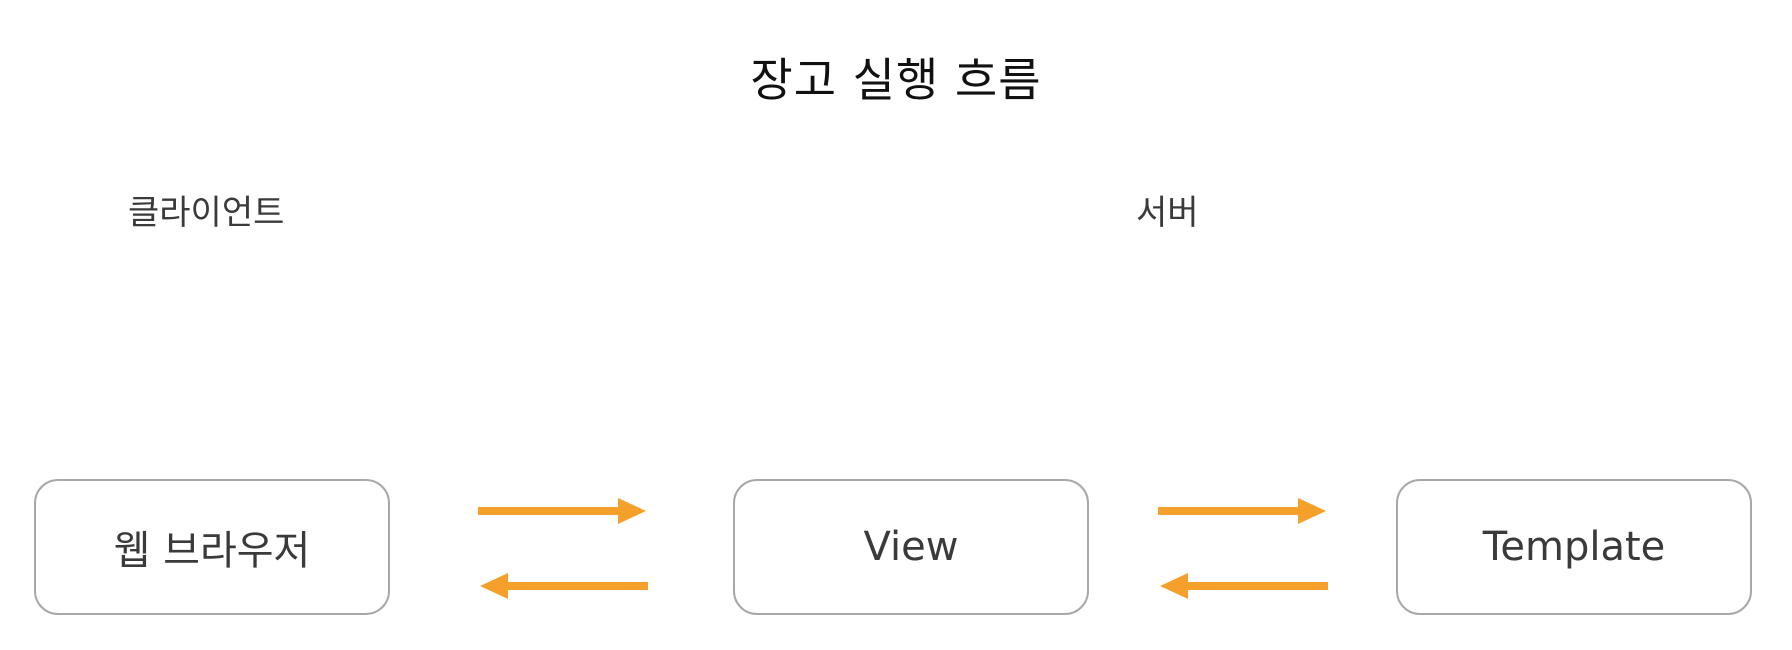 The image size is (1792, 650). What do you see at coordinates (1243, 586) in the screenshot?
I see `return-arrow-left-icon` at bounding box center [1243, 586].